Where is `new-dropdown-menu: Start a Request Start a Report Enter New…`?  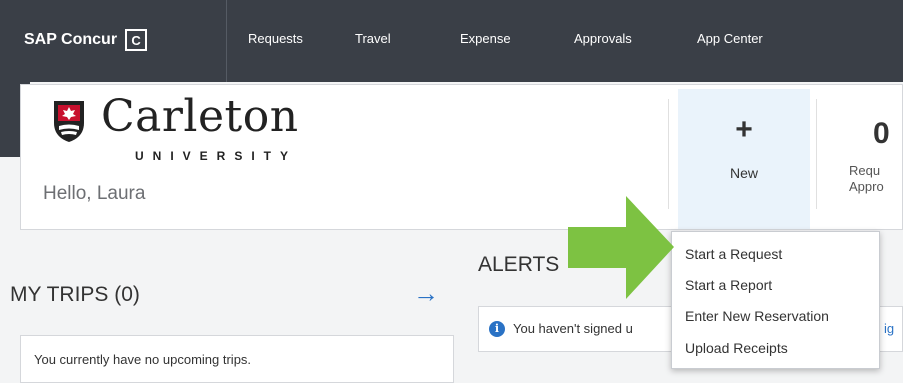 new-dropdown-menu: Start a Request Start a Report Enter New… is located at coordinates (775, 300).